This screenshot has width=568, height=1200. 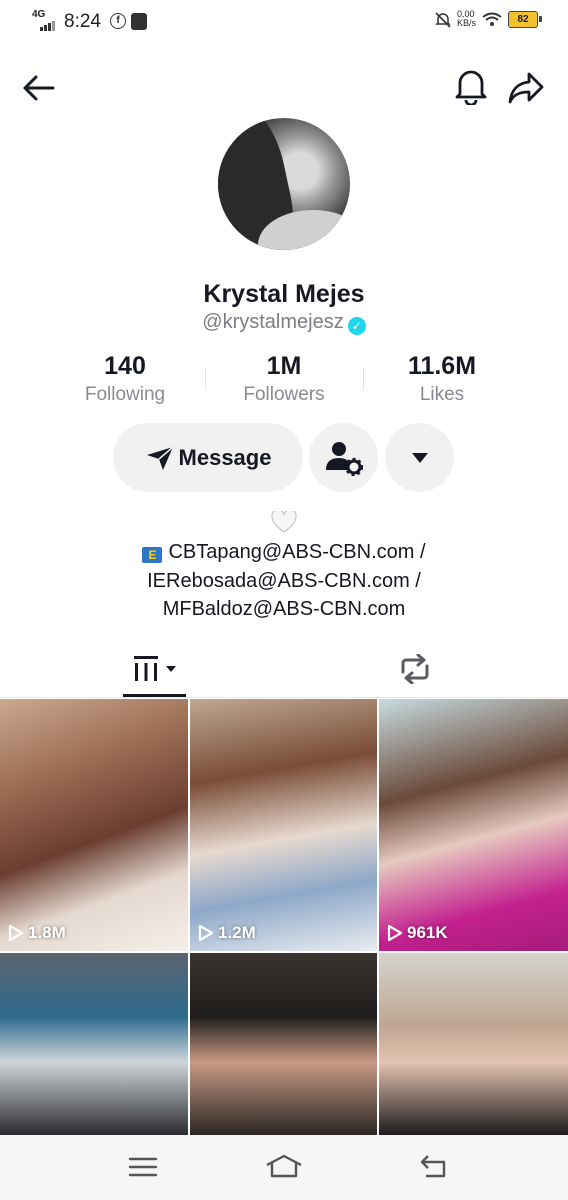 I want to click on status-bar: 4G 8:24 f 0.00 KB/s 82, so click(x=284, y=22).